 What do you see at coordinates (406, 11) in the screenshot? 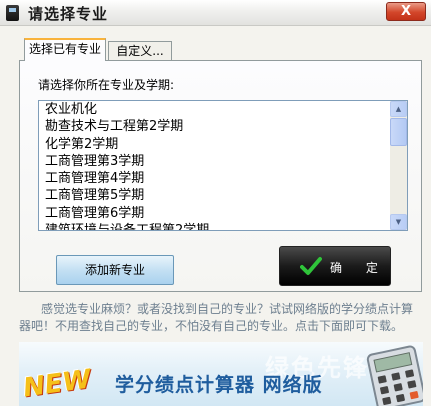
I see `close-button: X` at bounding box center [406, 11].